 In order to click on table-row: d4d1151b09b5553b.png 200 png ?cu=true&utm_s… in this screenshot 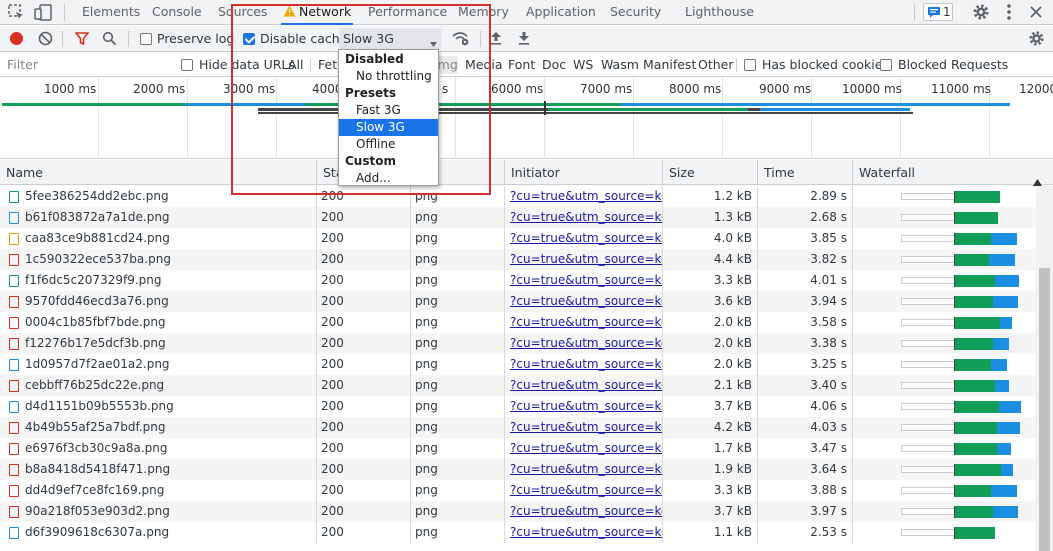, I will do `click(518, 406)`.